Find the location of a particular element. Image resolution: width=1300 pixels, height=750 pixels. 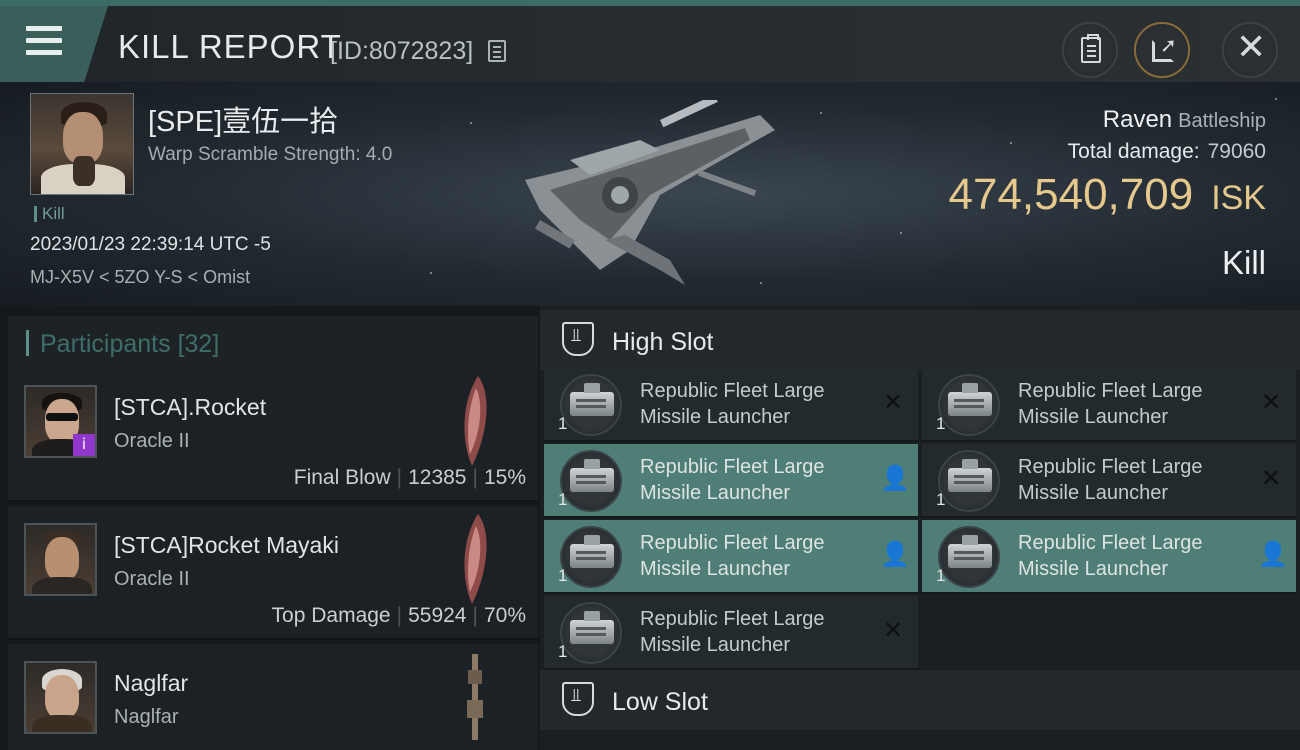

clipboard-icon is located at coordinates (1091, 48).